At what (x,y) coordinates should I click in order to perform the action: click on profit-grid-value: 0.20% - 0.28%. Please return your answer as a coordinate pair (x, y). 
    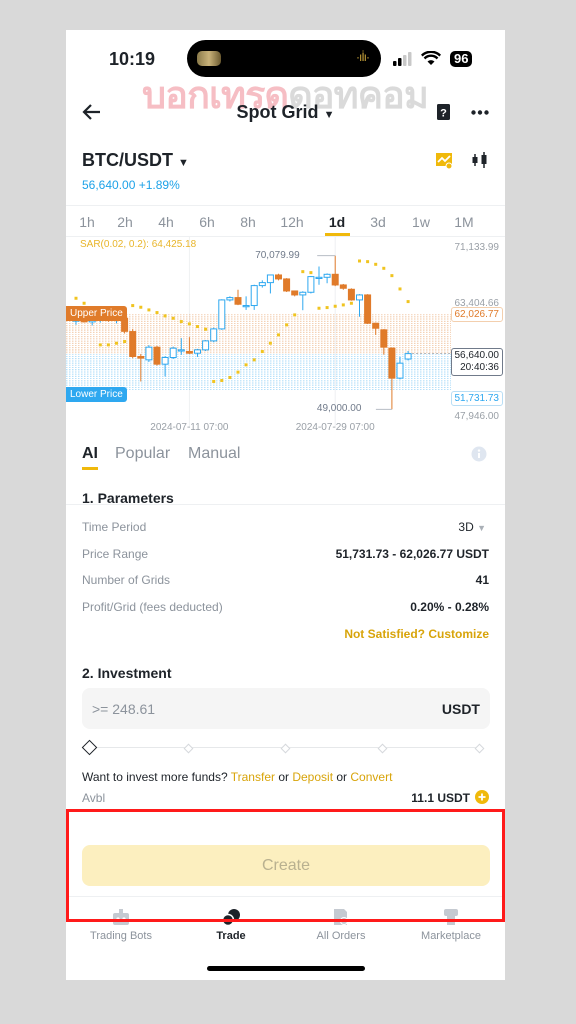
    Looking at the image, I should click on (449, 607).